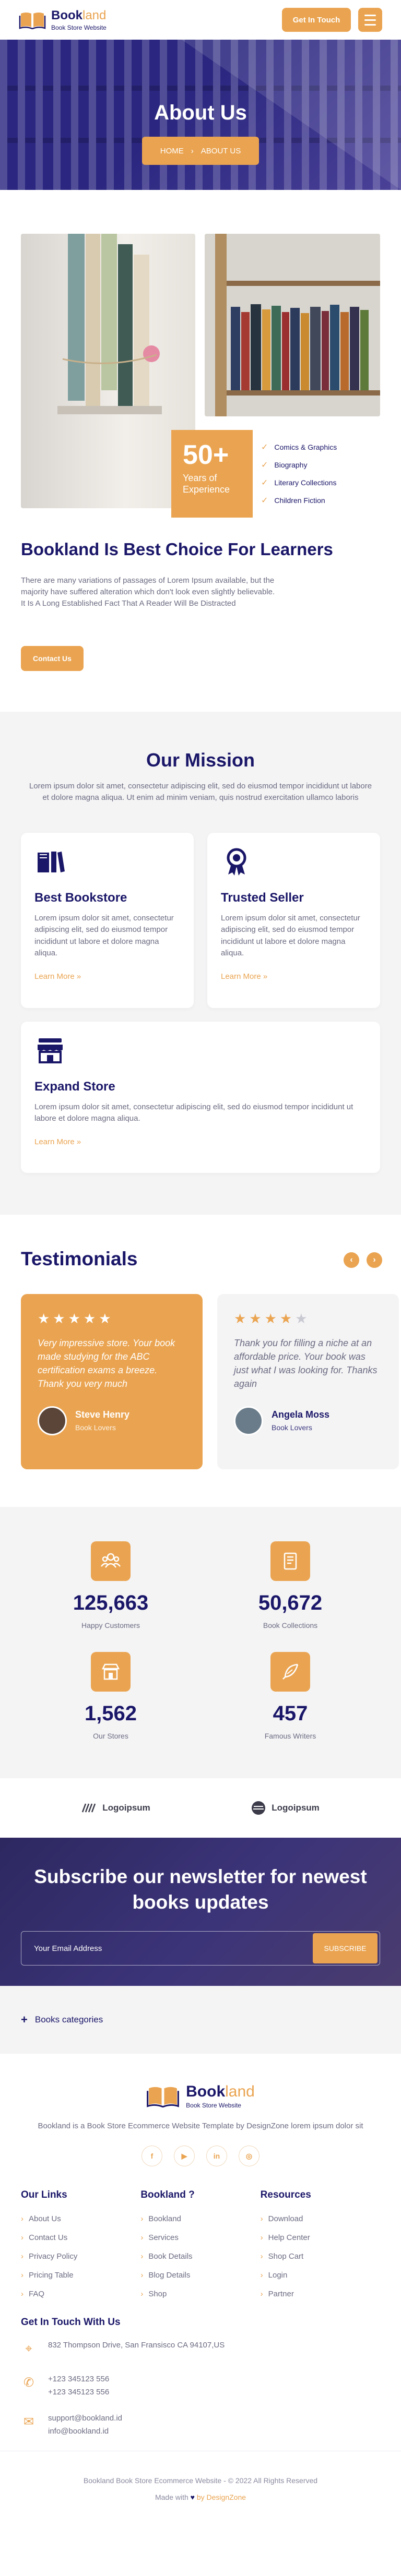  I want to click on contact-title: Get In Touch With Us, so click(71, 2322).